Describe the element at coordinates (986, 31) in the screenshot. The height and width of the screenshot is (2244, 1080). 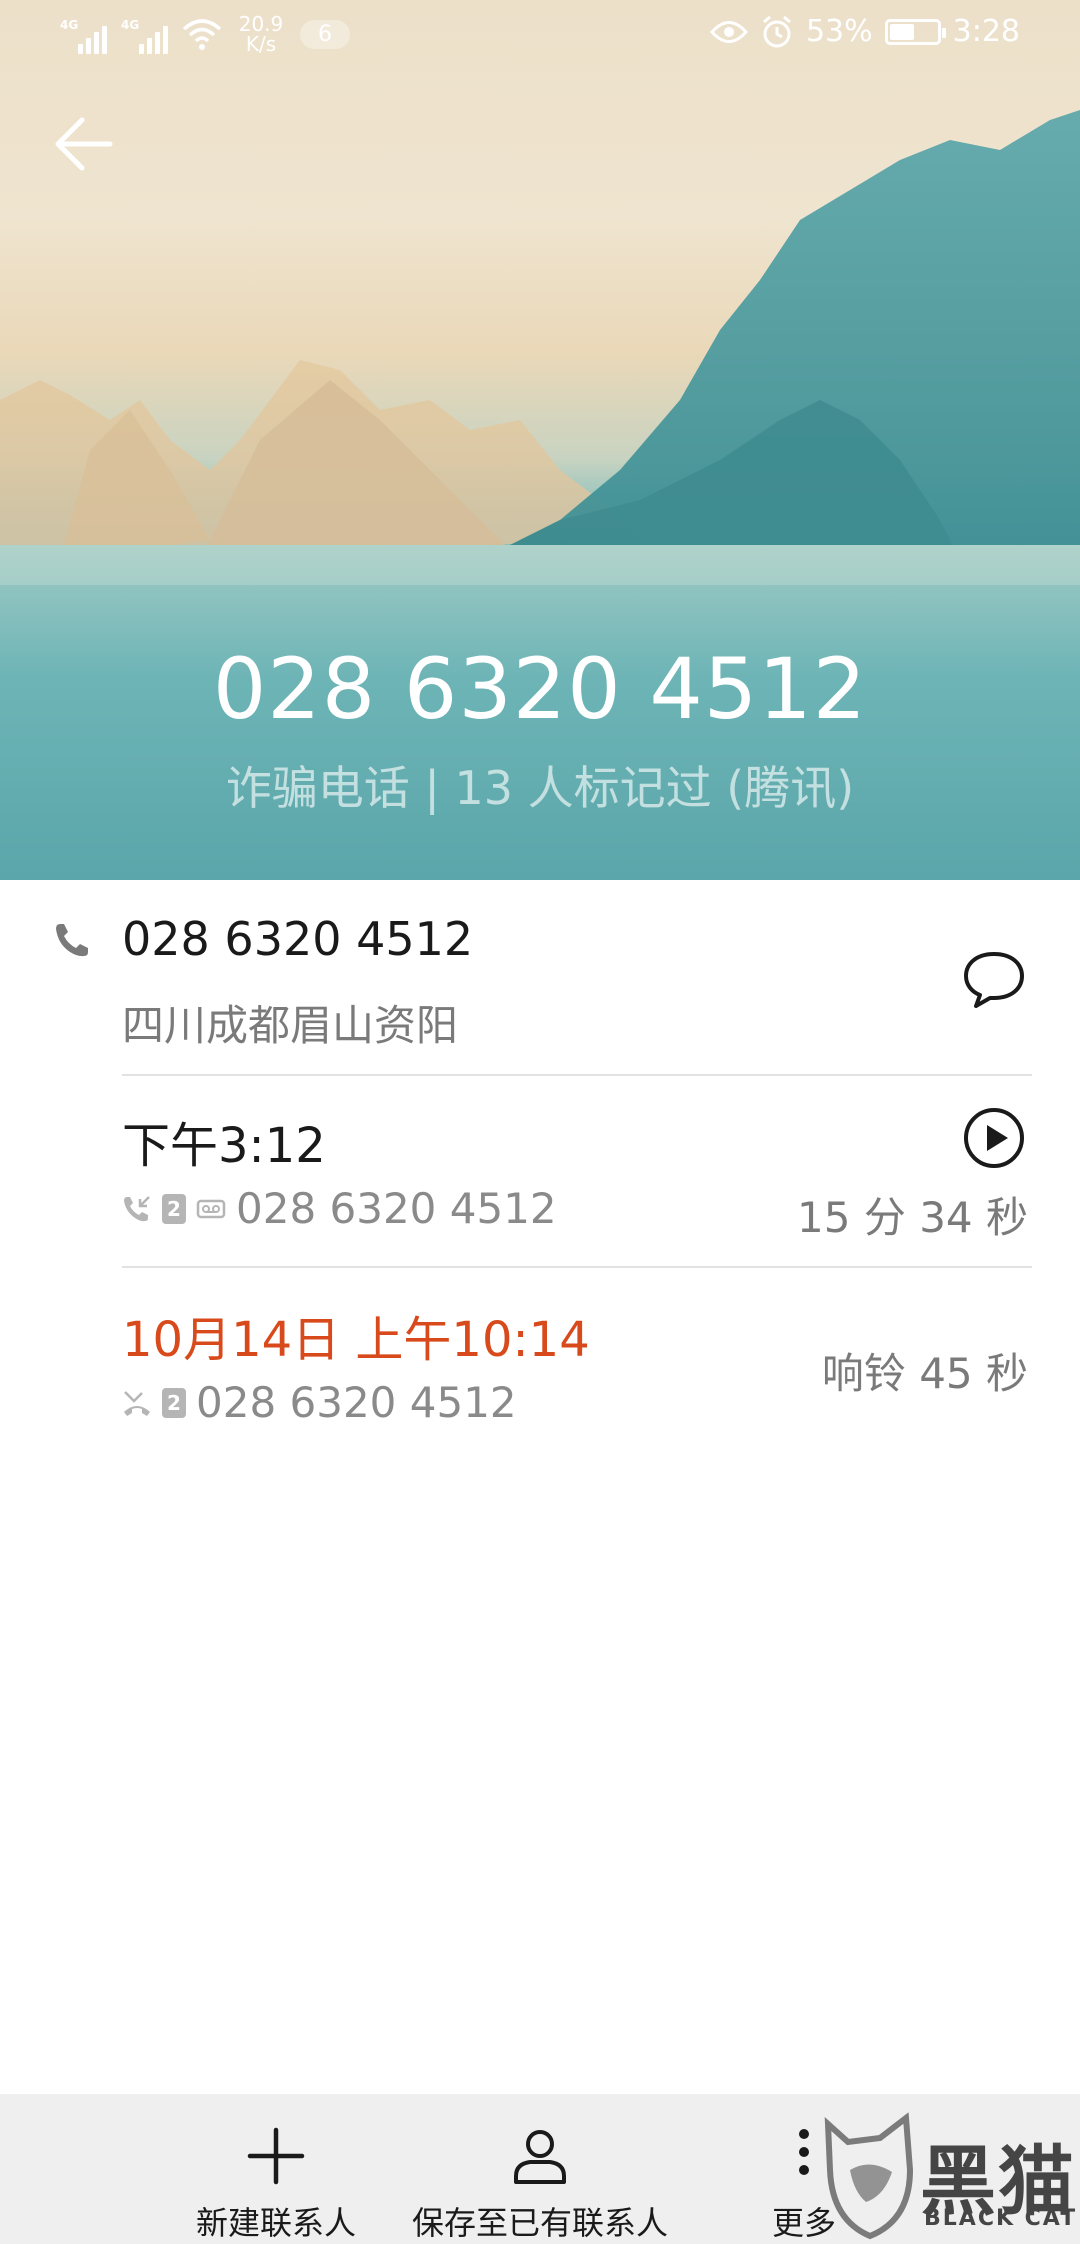
I see `status-time: 3:28` at that location.